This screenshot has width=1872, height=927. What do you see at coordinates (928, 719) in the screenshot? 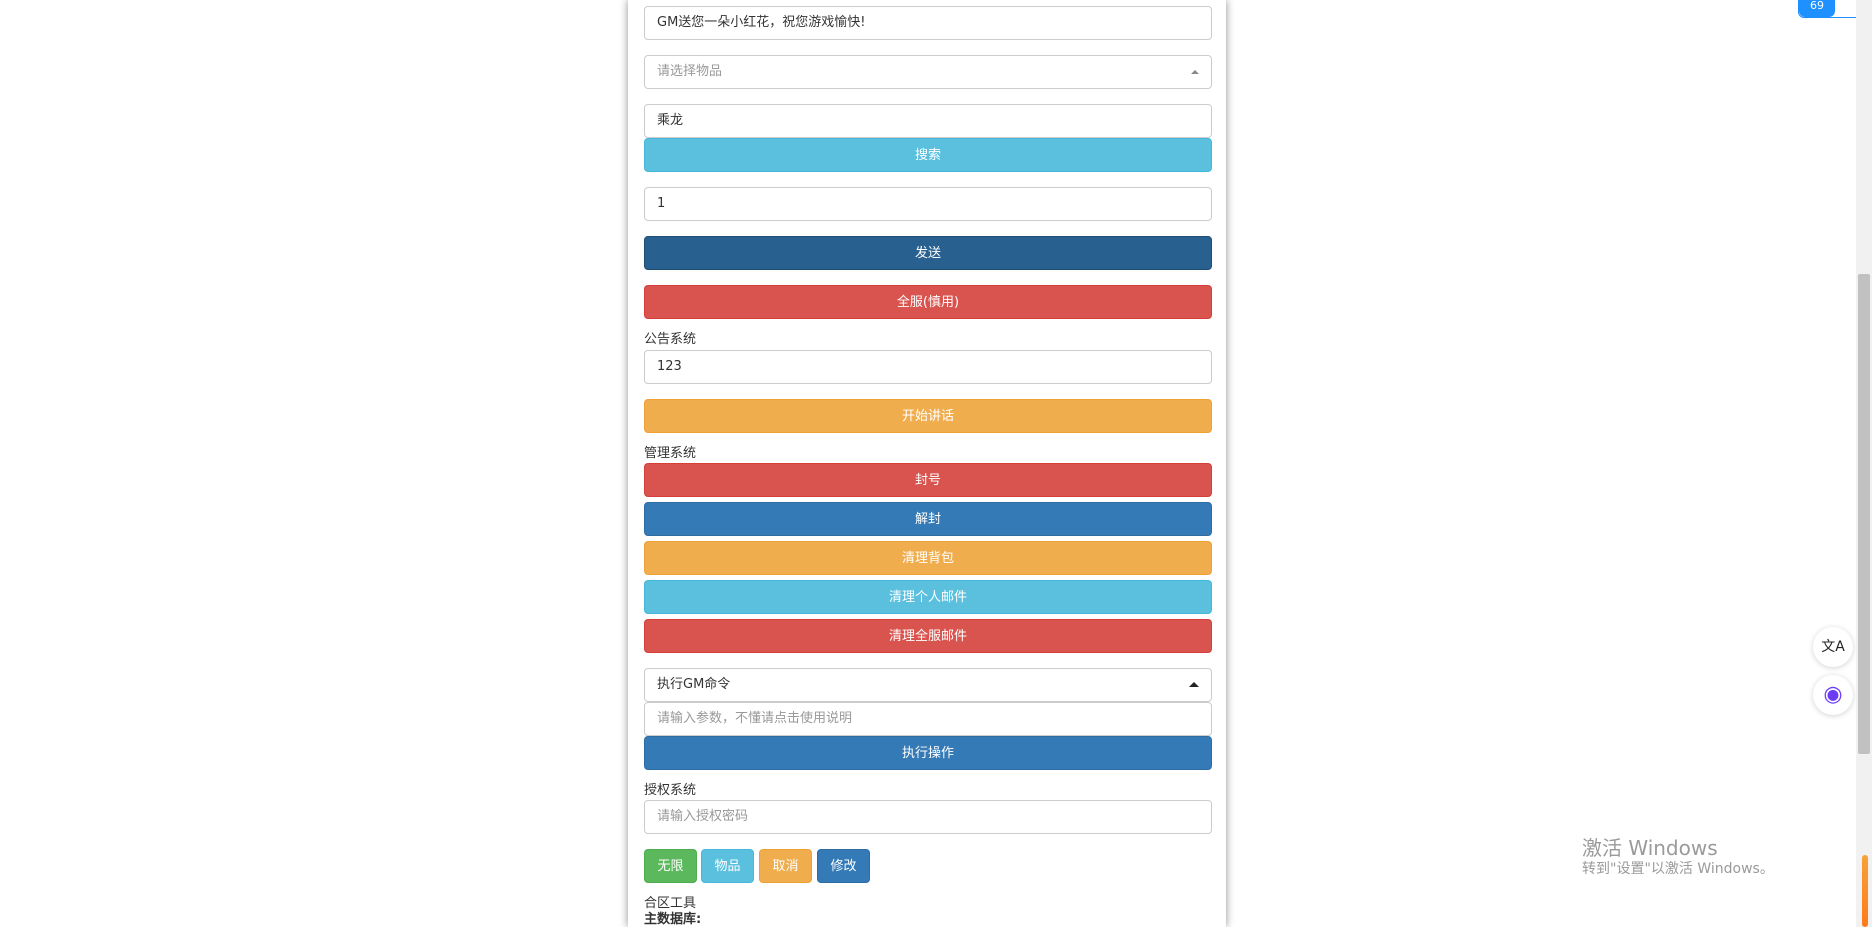
I see `gm-param-input: 请输入参数，不懂请点击使用说明` at bounding box center [928, 719].